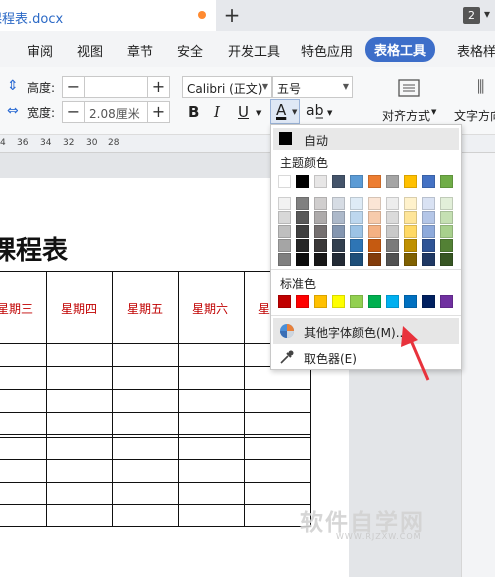 The width and height of the screenshot is (495, 577). Describe the element at coordinates (74, 87) in the screenshot. I see `height-decrease-button: −` at that location.